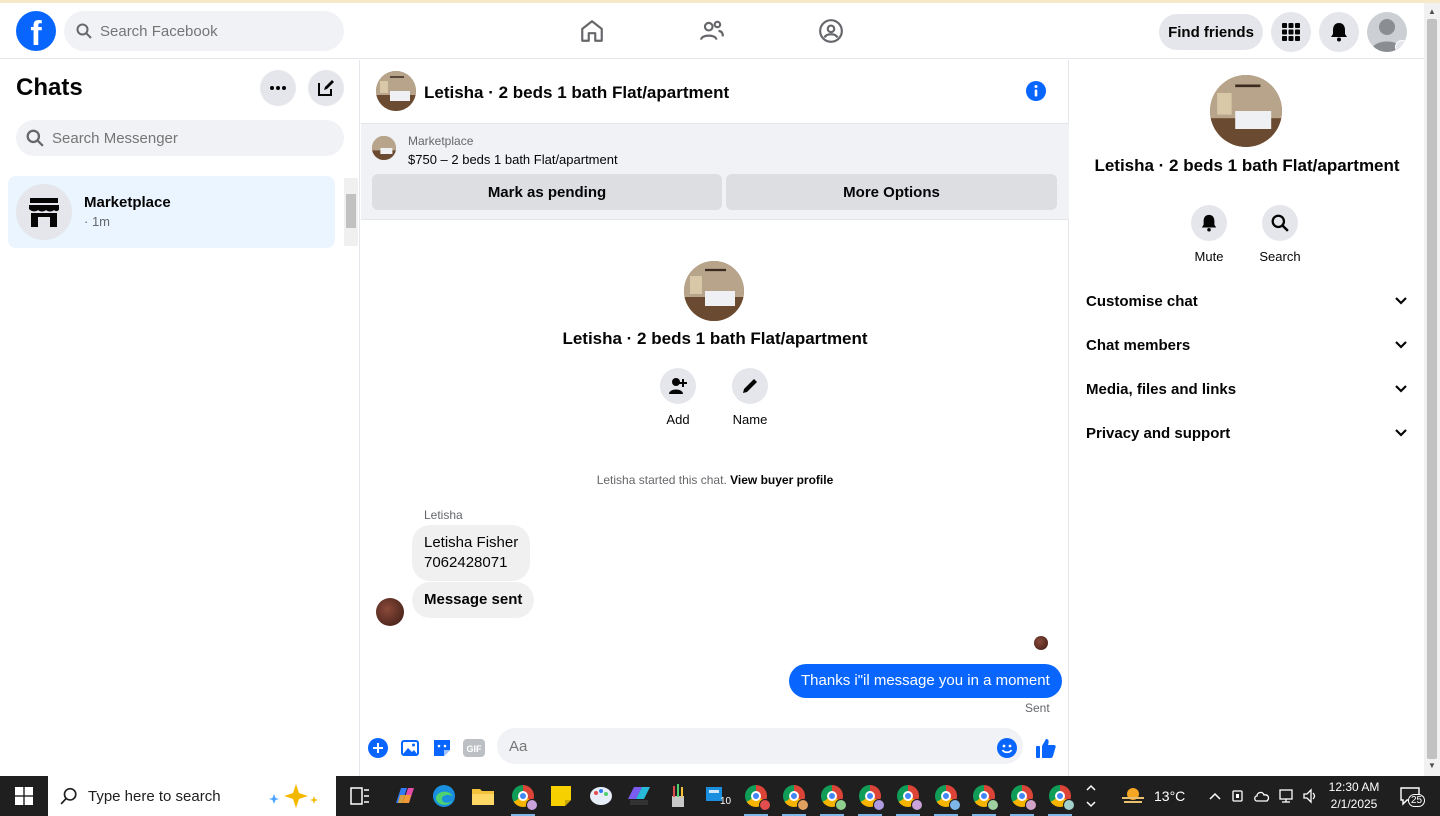  What do you see at coordinates (474, 748) in the screenshot?
I see `gif-button: GIF` at bounding box center [474, 748].